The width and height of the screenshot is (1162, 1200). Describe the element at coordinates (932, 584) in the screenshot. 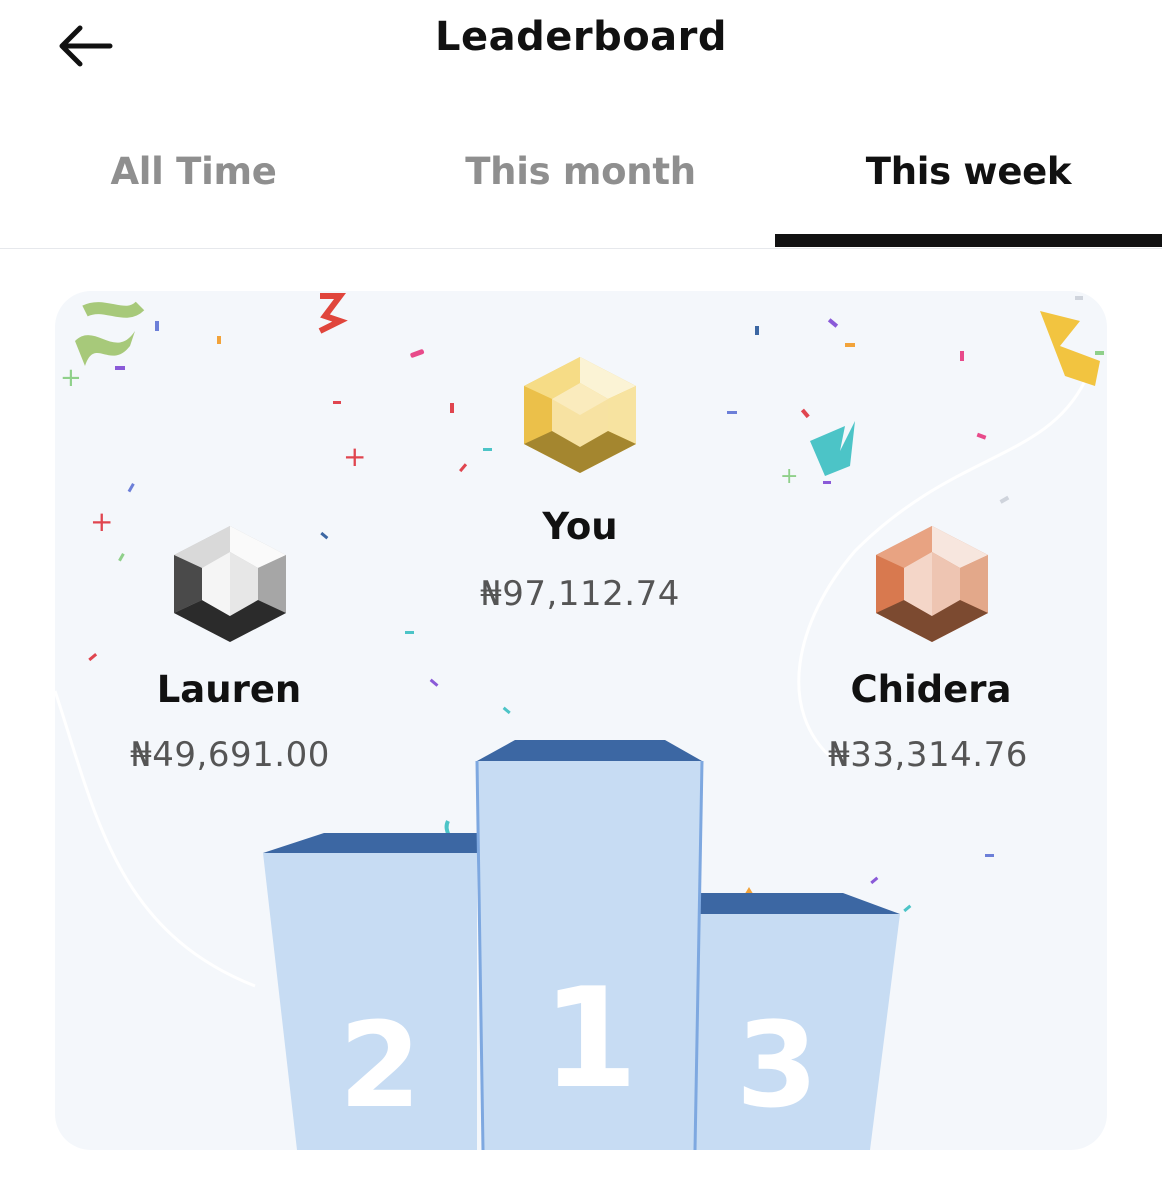

I see `bronze-gem-icon` at that location.